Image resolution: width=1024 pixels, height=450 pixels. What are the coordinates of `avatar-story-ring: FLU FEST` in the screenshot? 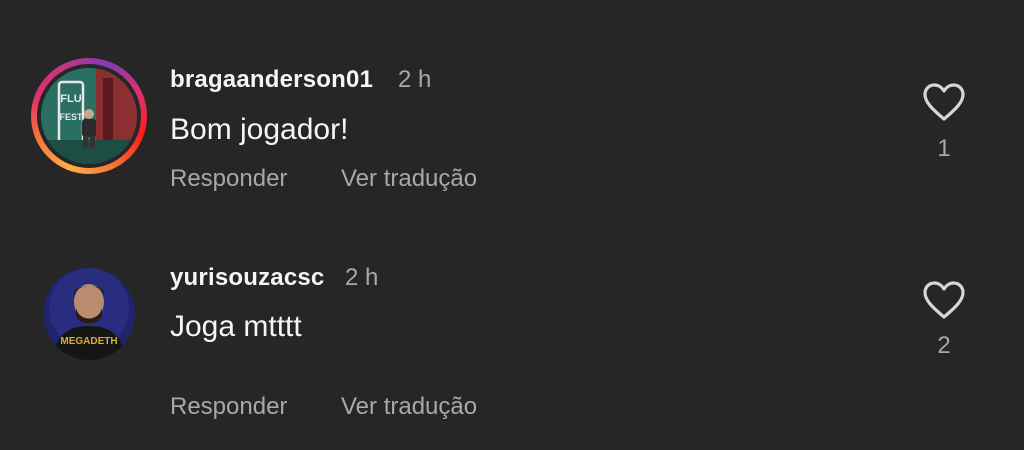 It's located at (89, 116).